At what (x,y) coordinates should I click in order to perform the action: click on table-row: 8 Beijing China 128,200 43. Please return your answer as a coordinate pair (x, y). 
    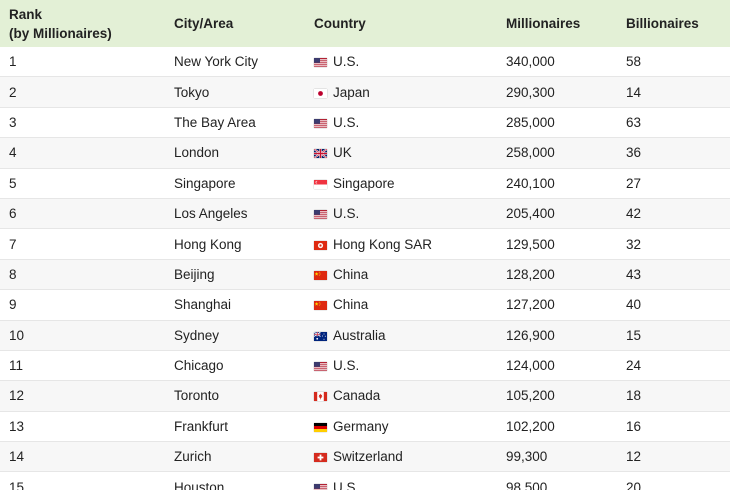
    Looking at the image, I should click on (365, 275).